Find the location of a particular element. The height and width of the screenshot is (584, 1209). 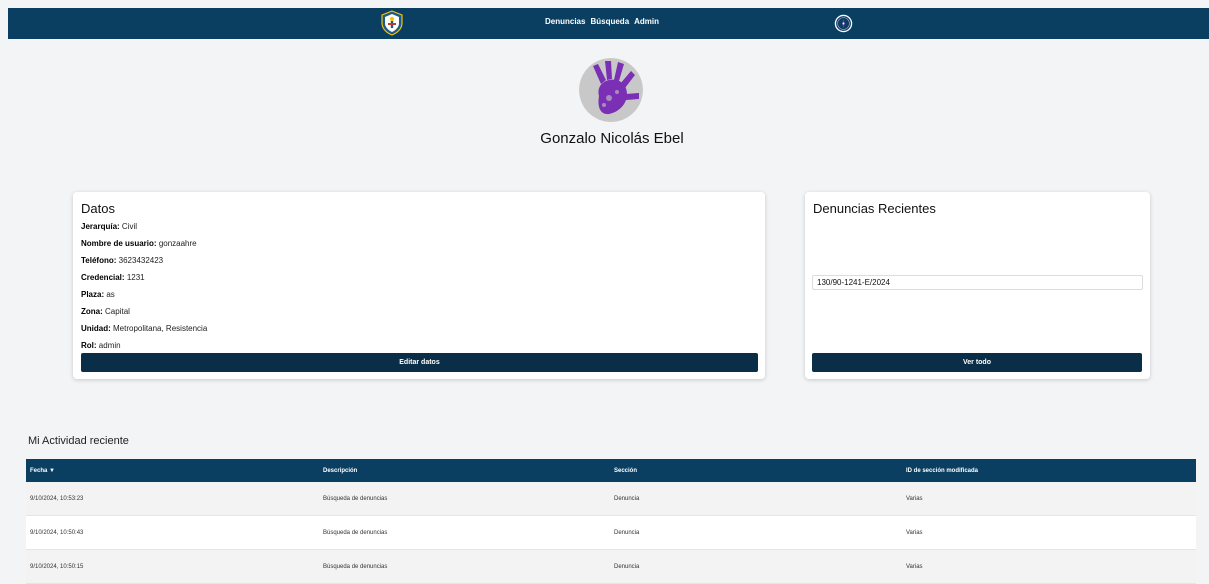

field-telefono: Teléfono: 3623432423 is located at coordinates (122, 260).